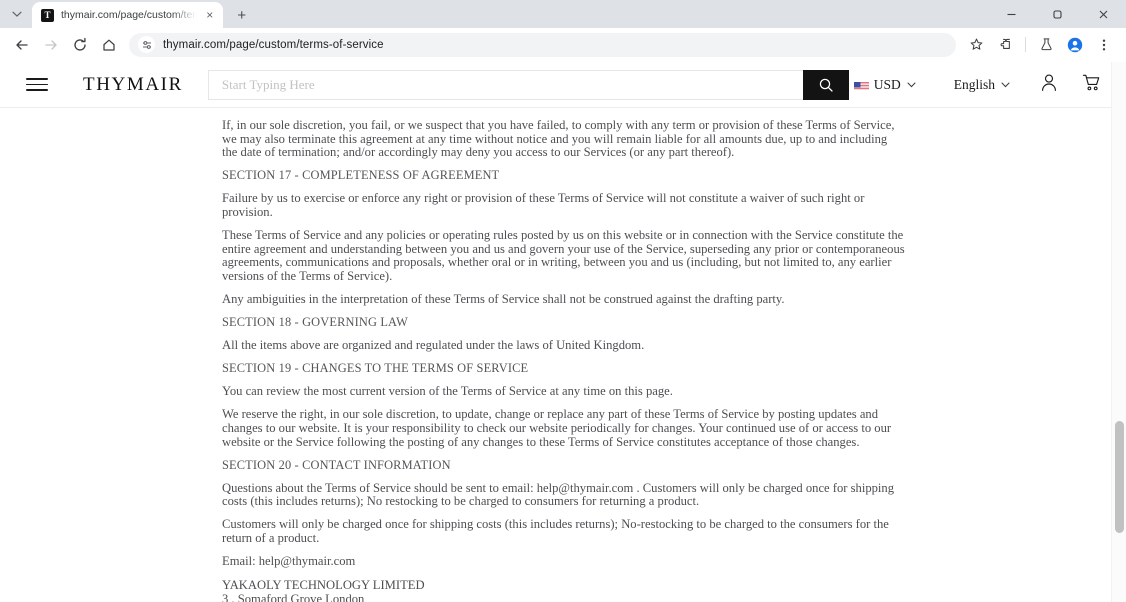  Describe the element at coordinates (1119, 477) in the screenshot. I see `scrollbar-thumb` at that location.